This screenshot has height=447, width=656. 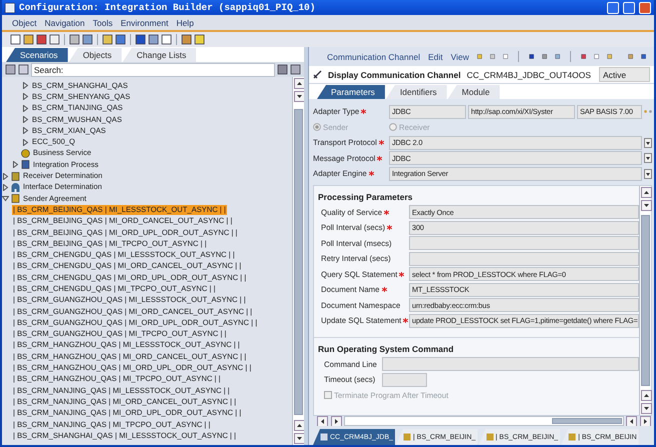 What do you see at coordinates (645, 8) in the screenshot?
I see `close-button` at bounding box center [645, 8].